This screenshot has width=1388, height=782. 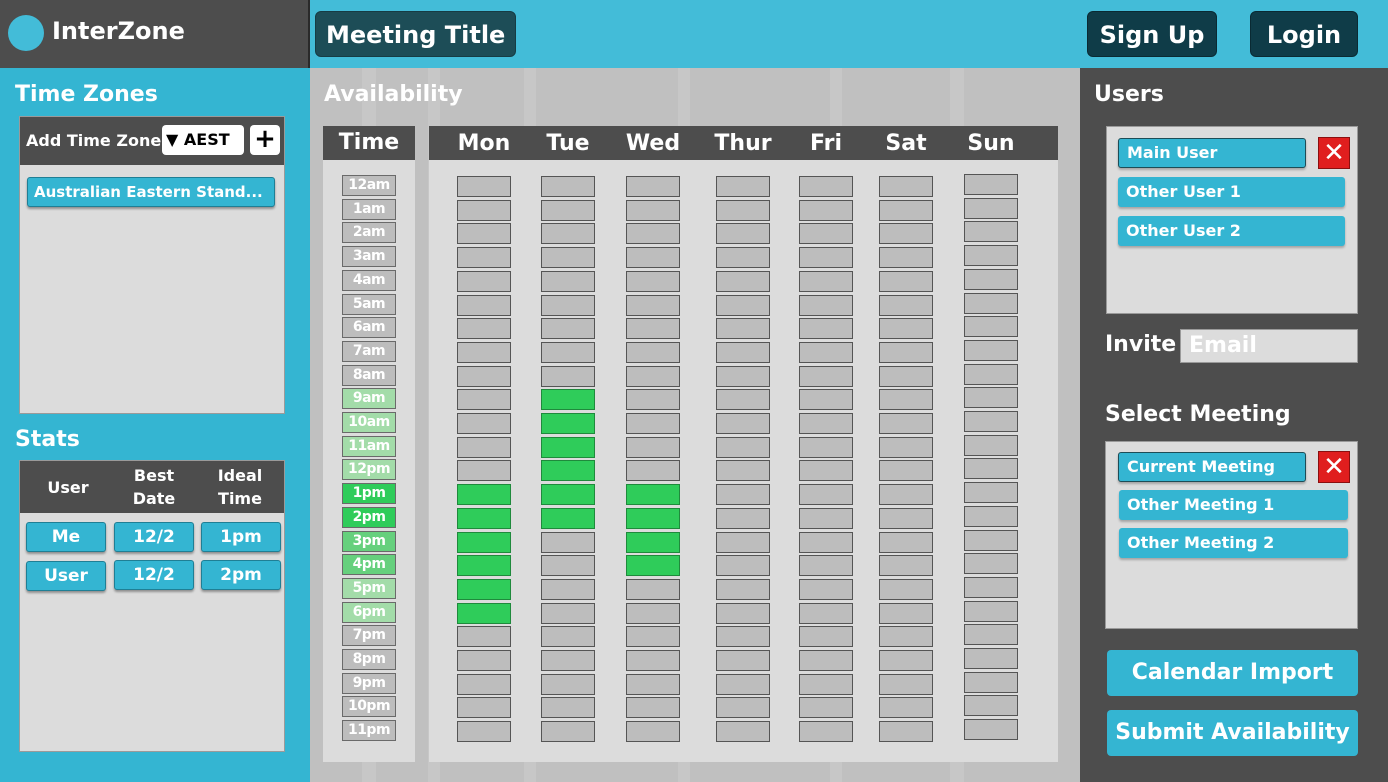 I want to click on stats-user-cell: Me, so click(x=66, y=537).